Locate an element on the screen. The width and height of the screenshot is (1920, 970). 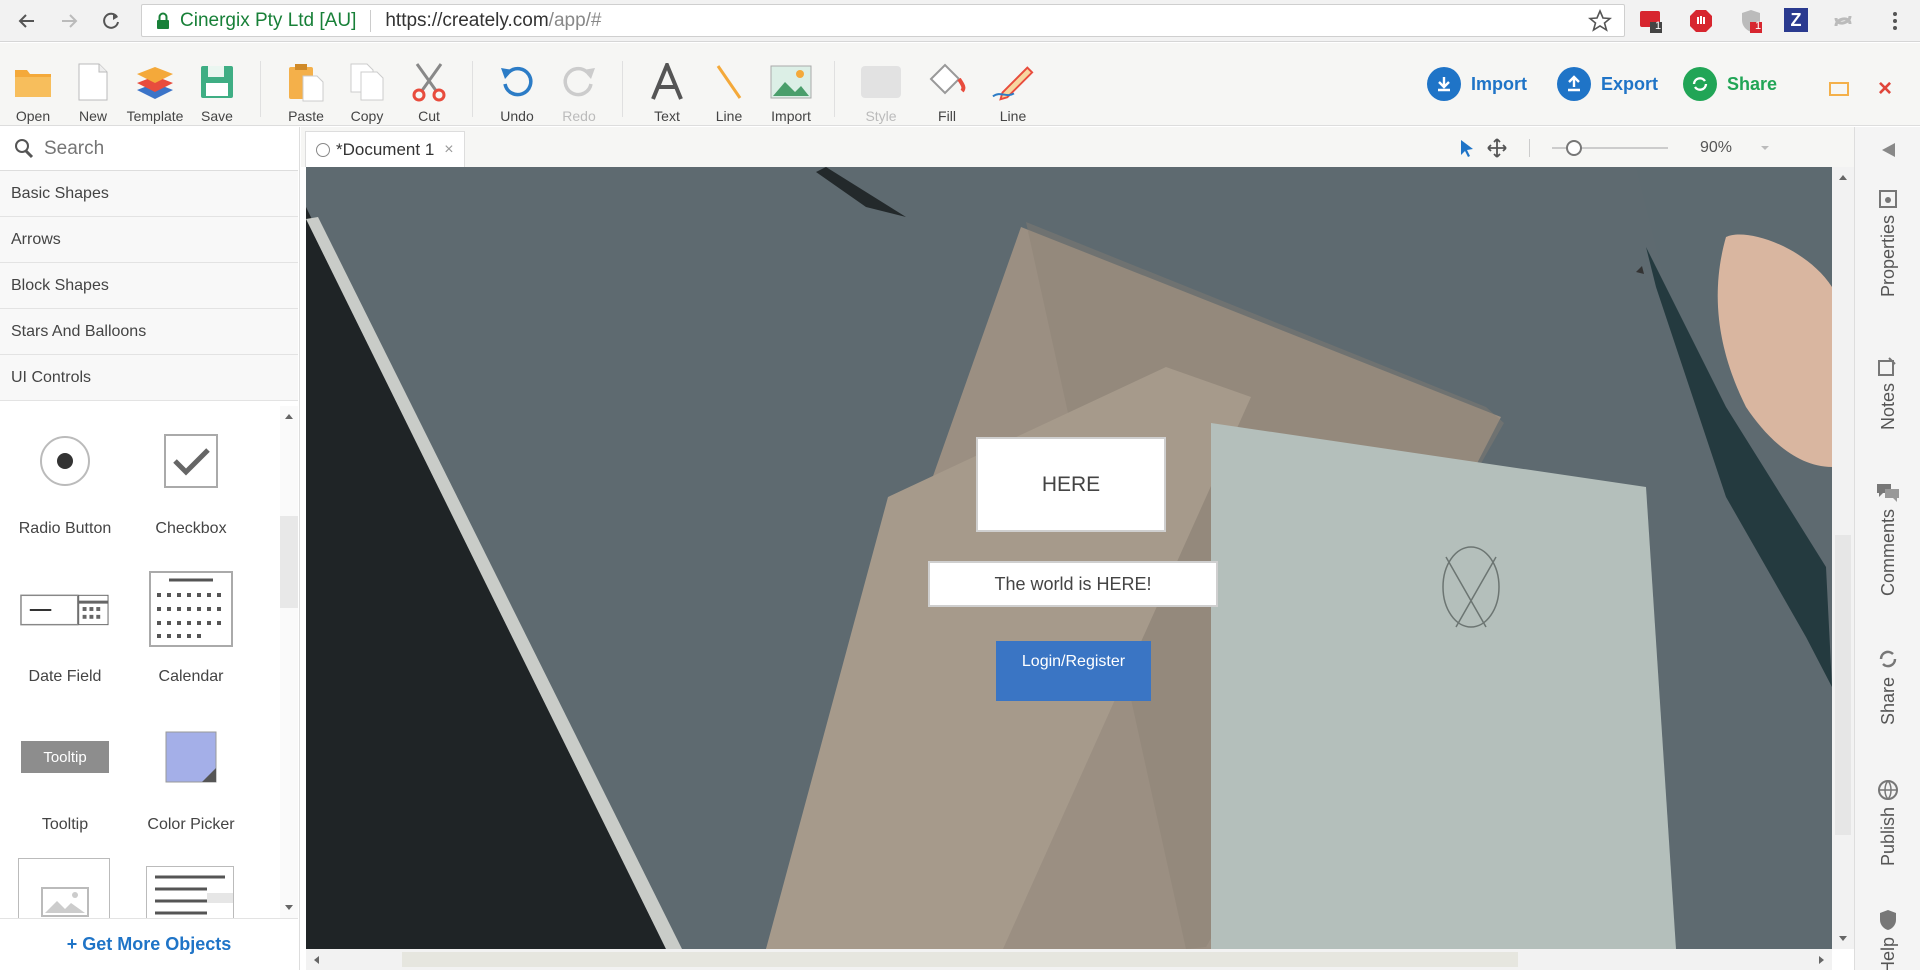
import-image-button: Import is located at coordinates (791, 84).